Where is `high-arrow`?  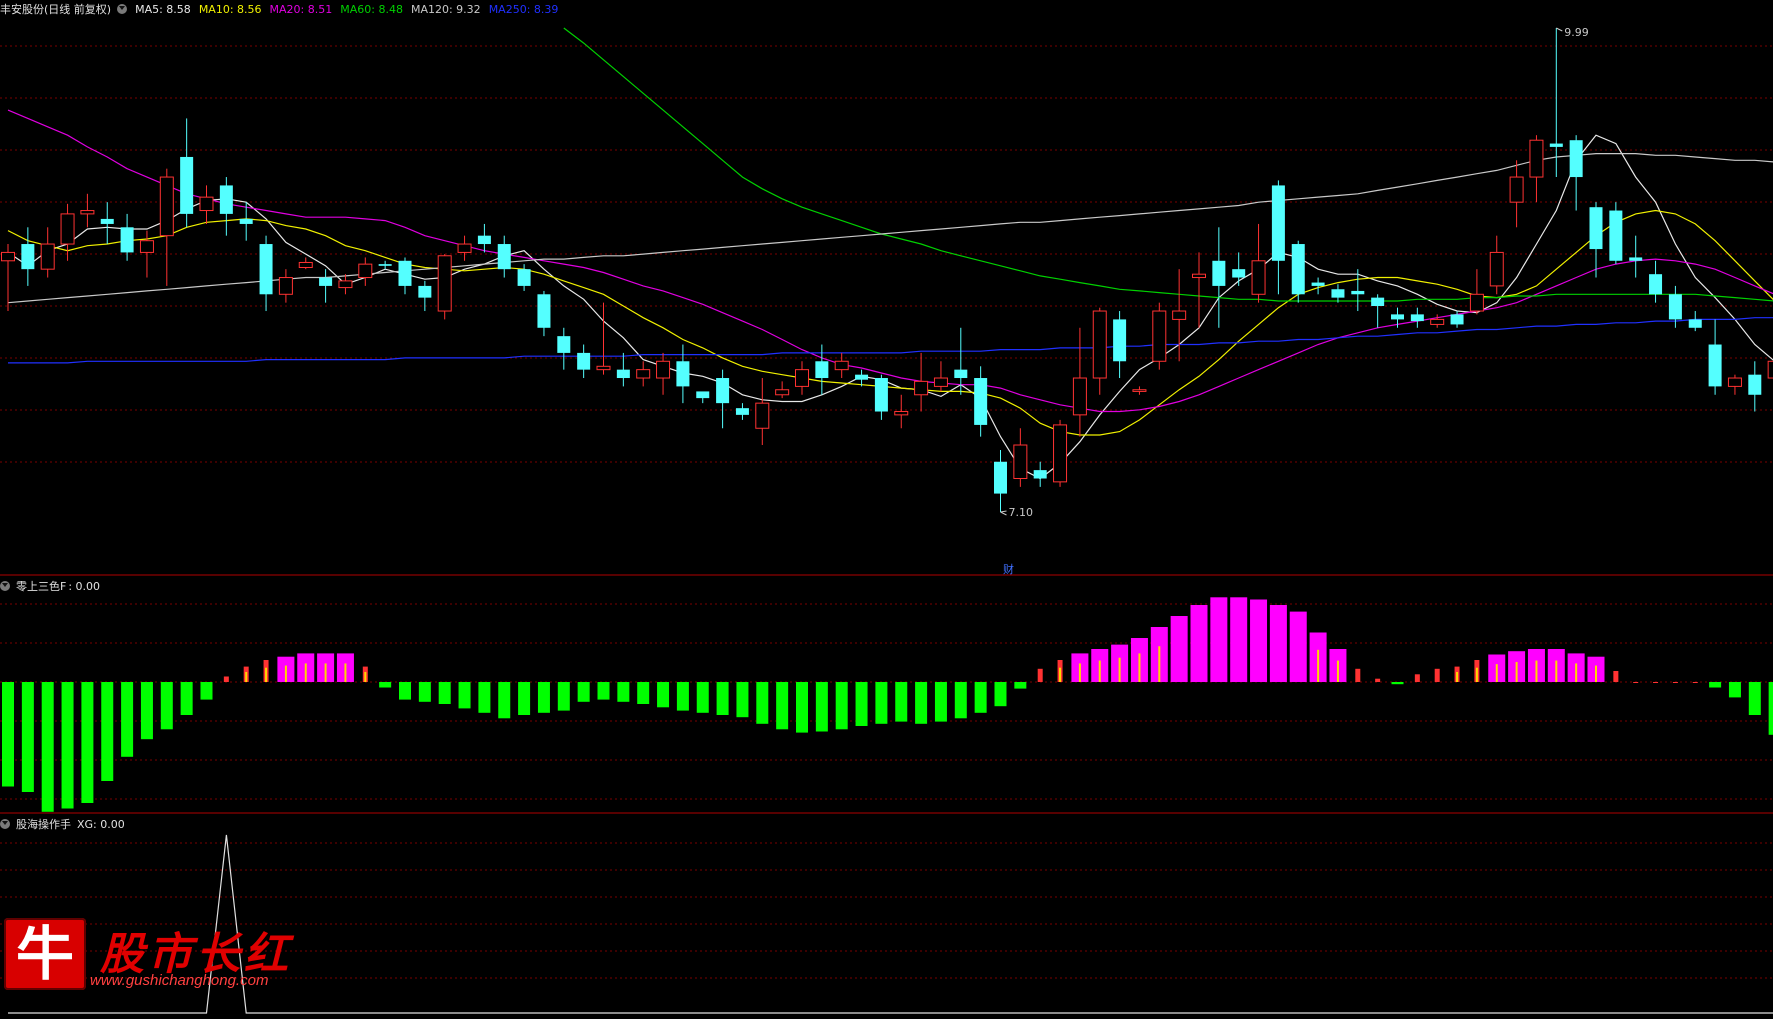 high-arrow is located at coordinates (1559, 29).